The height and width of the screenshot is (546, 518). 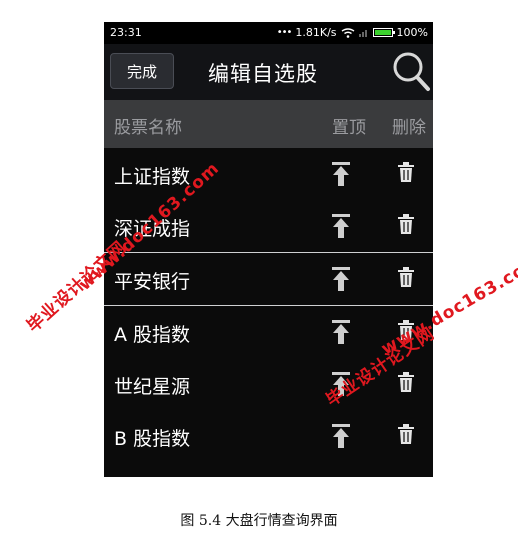 I want to click on page-title: 编辑自选股, so click(x=263, y=74).